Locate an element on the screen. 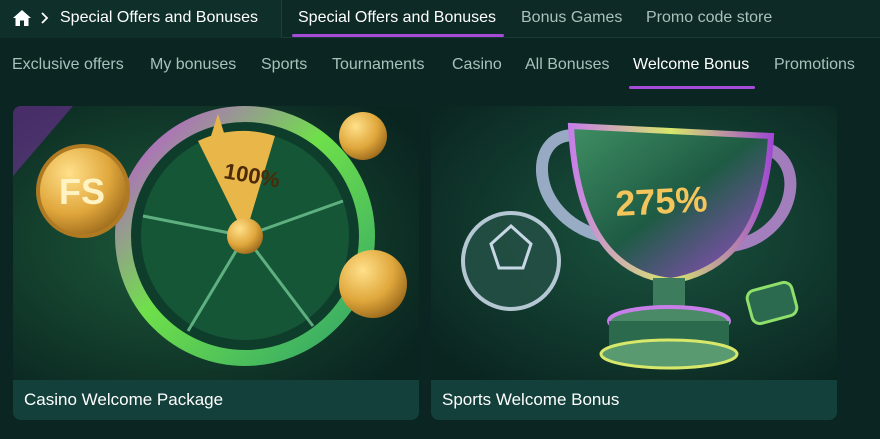 This screenshot has width=880, height=439. top-tab-bonus-games: Bonus Games is located at coordinates (571, 18).